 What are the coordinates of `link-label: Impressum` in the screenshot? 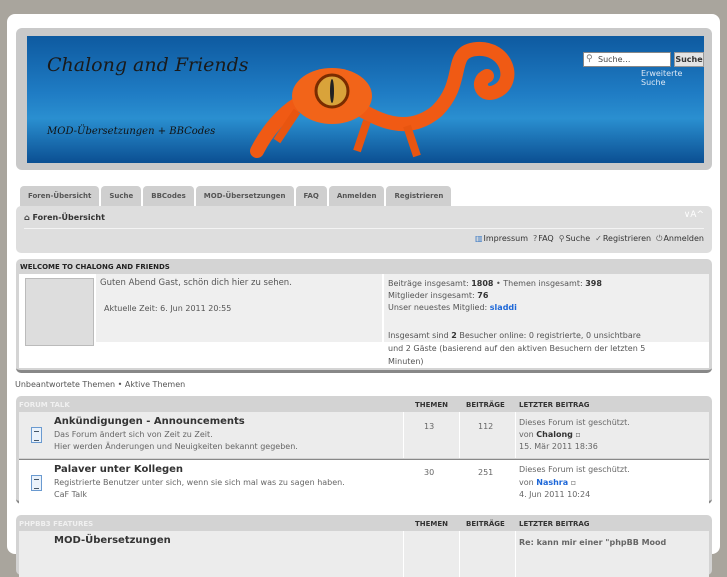 It's located at (505, 238).